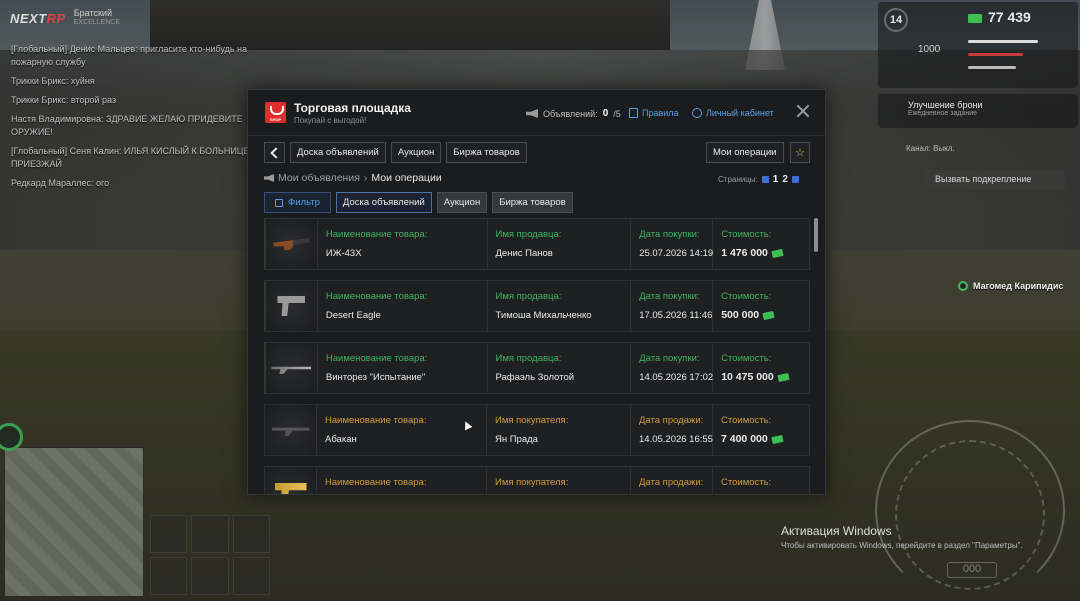  What do you see at coordinates (290, 488) in the screenshot?
I see `gold-weapon-icon` at bounding box center [290, 488].